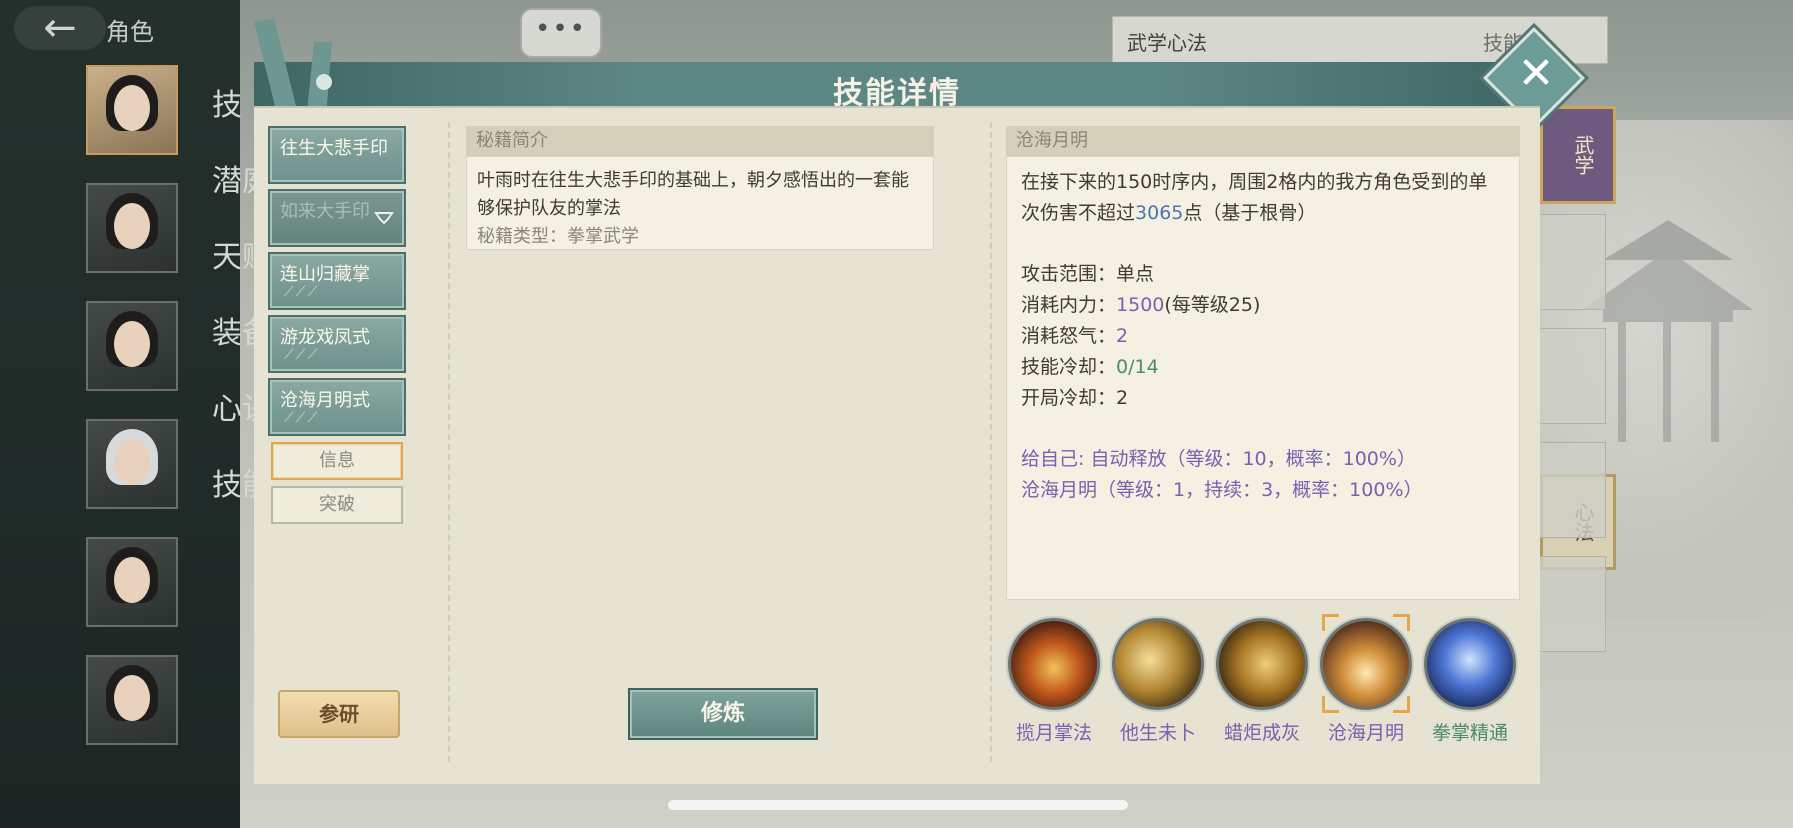 This screenshot has width=1793, height=828. I want to click on golden-beast-icon, so click(1262, 664).